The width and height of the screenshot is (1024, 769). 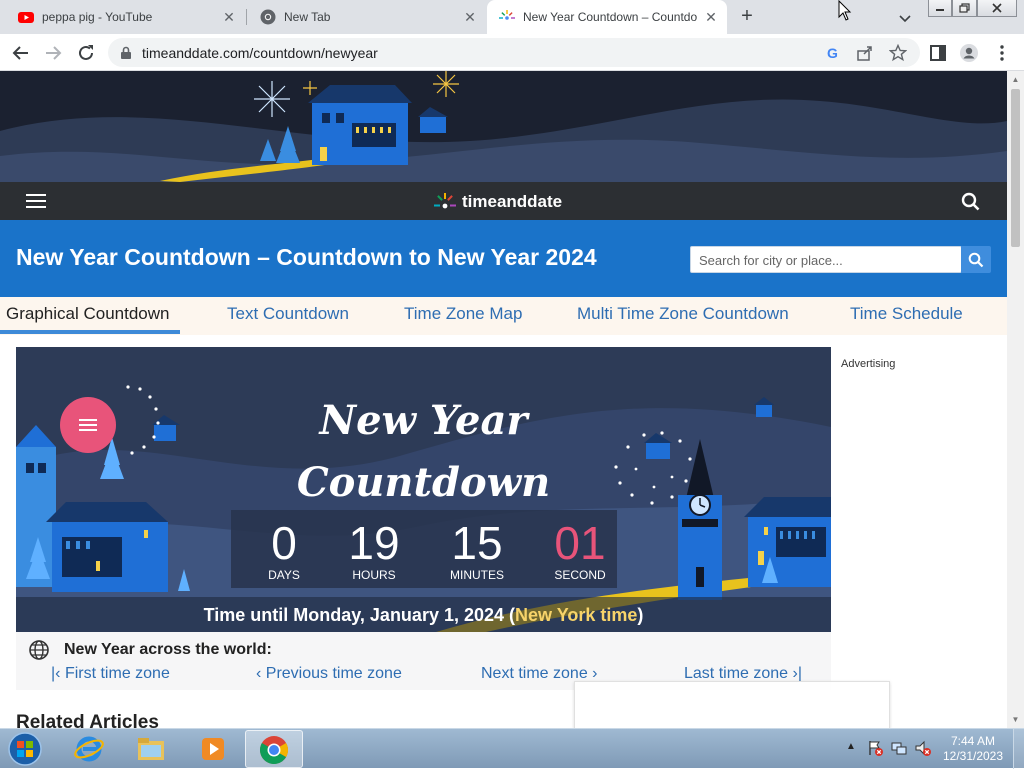 I want to click on profile-avatar-icon, so click(x=969, y=53).